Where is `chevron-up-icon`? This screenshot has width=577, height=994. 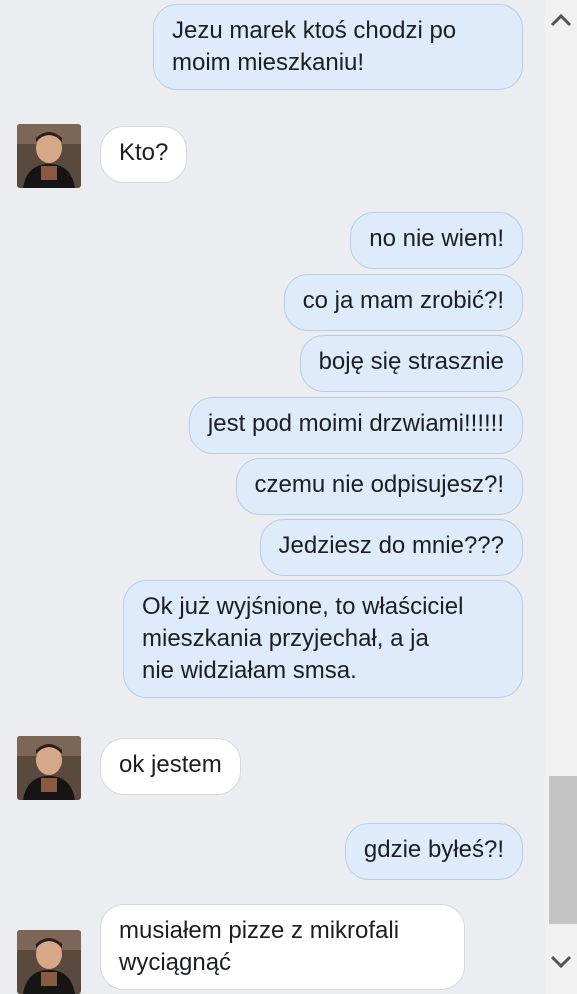
chevron-up-icon is located at coordinates (561, 20).